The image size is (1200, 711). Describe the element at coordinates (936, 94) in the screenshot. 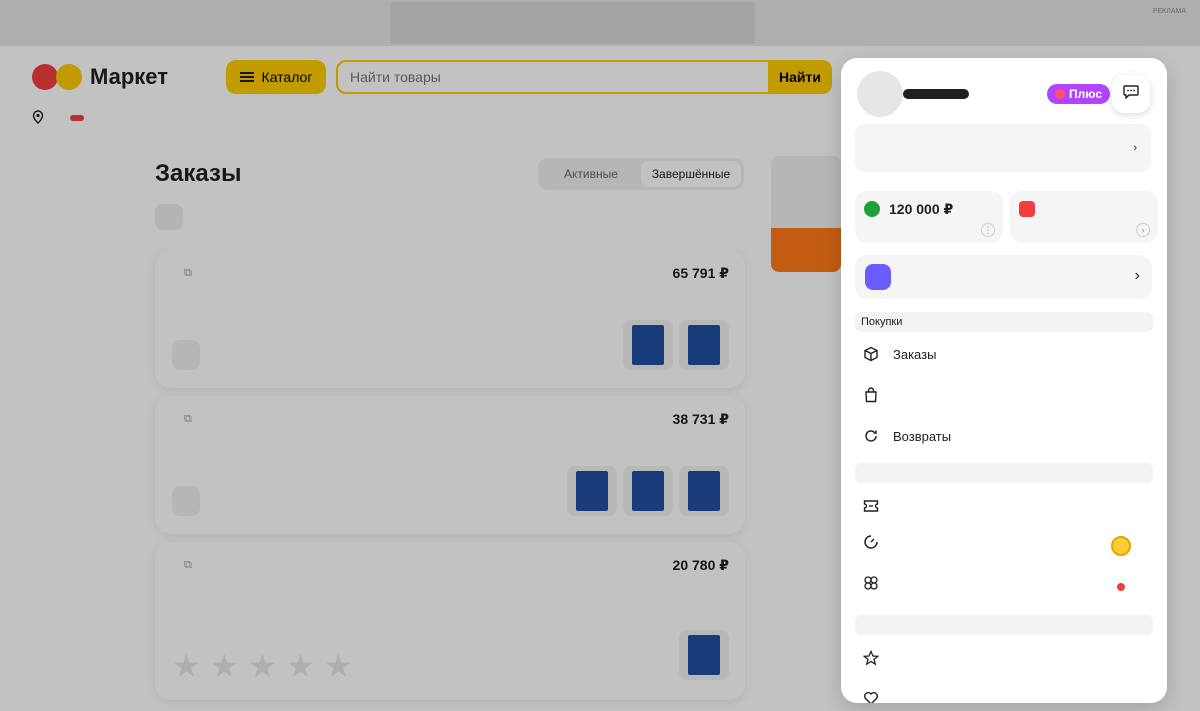

I see `redacted-username` at that location.